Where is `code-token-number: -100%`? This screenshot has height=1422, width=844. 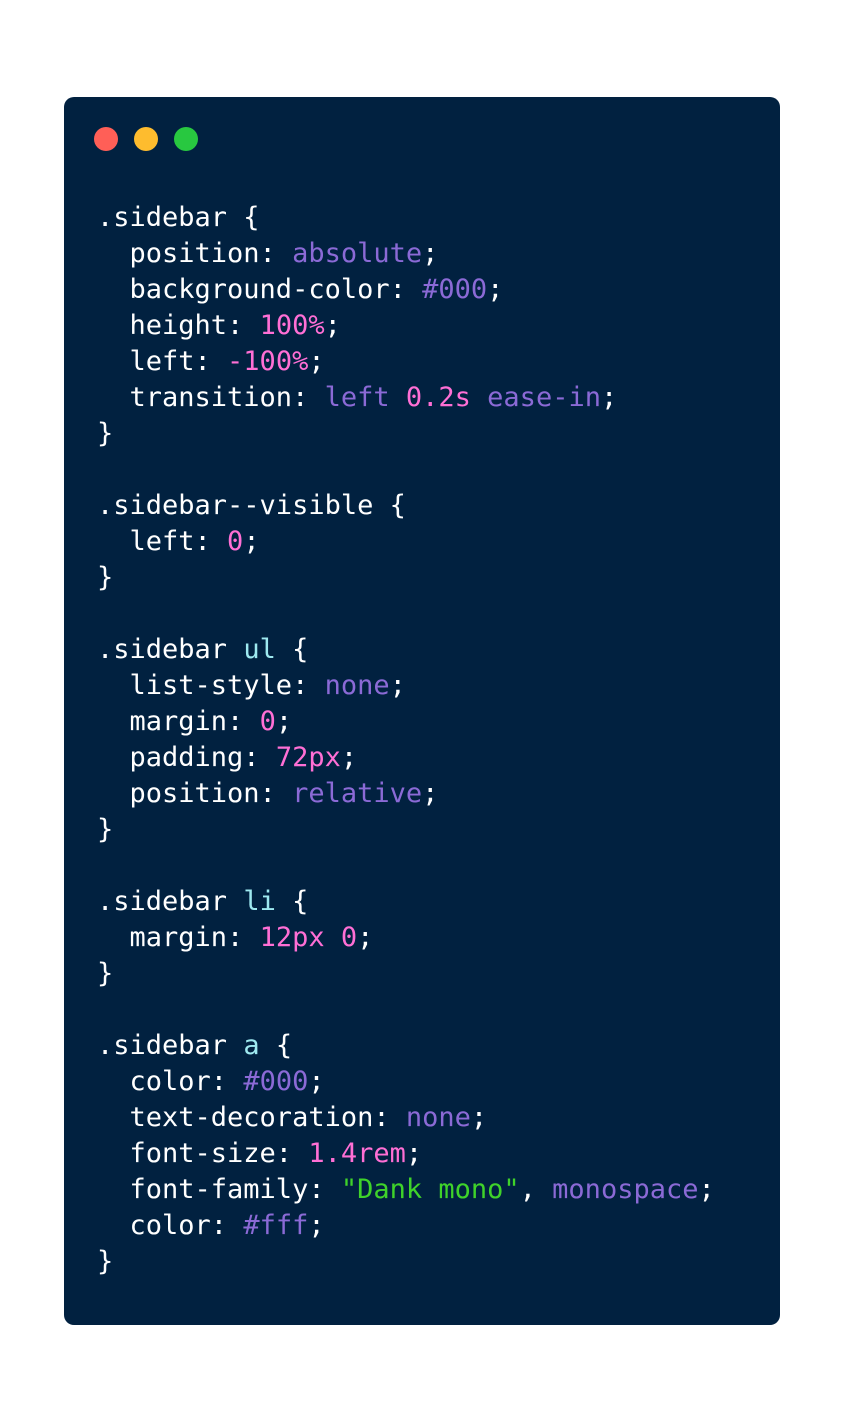
code-token-number: -100% is located at coordinates (268, 361).